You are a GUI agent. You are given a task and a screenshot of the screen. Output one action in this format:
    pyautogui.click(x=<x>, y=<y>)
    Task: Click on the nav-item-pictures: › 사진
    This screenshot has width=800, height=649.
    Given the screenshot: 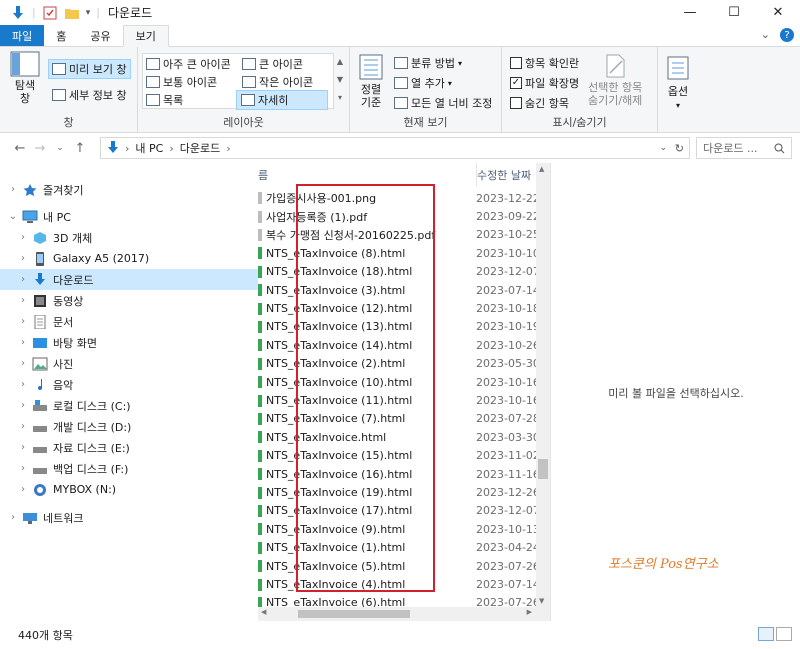 What is the action you would take?
    pyautogui.click(x=147, y=363)
    